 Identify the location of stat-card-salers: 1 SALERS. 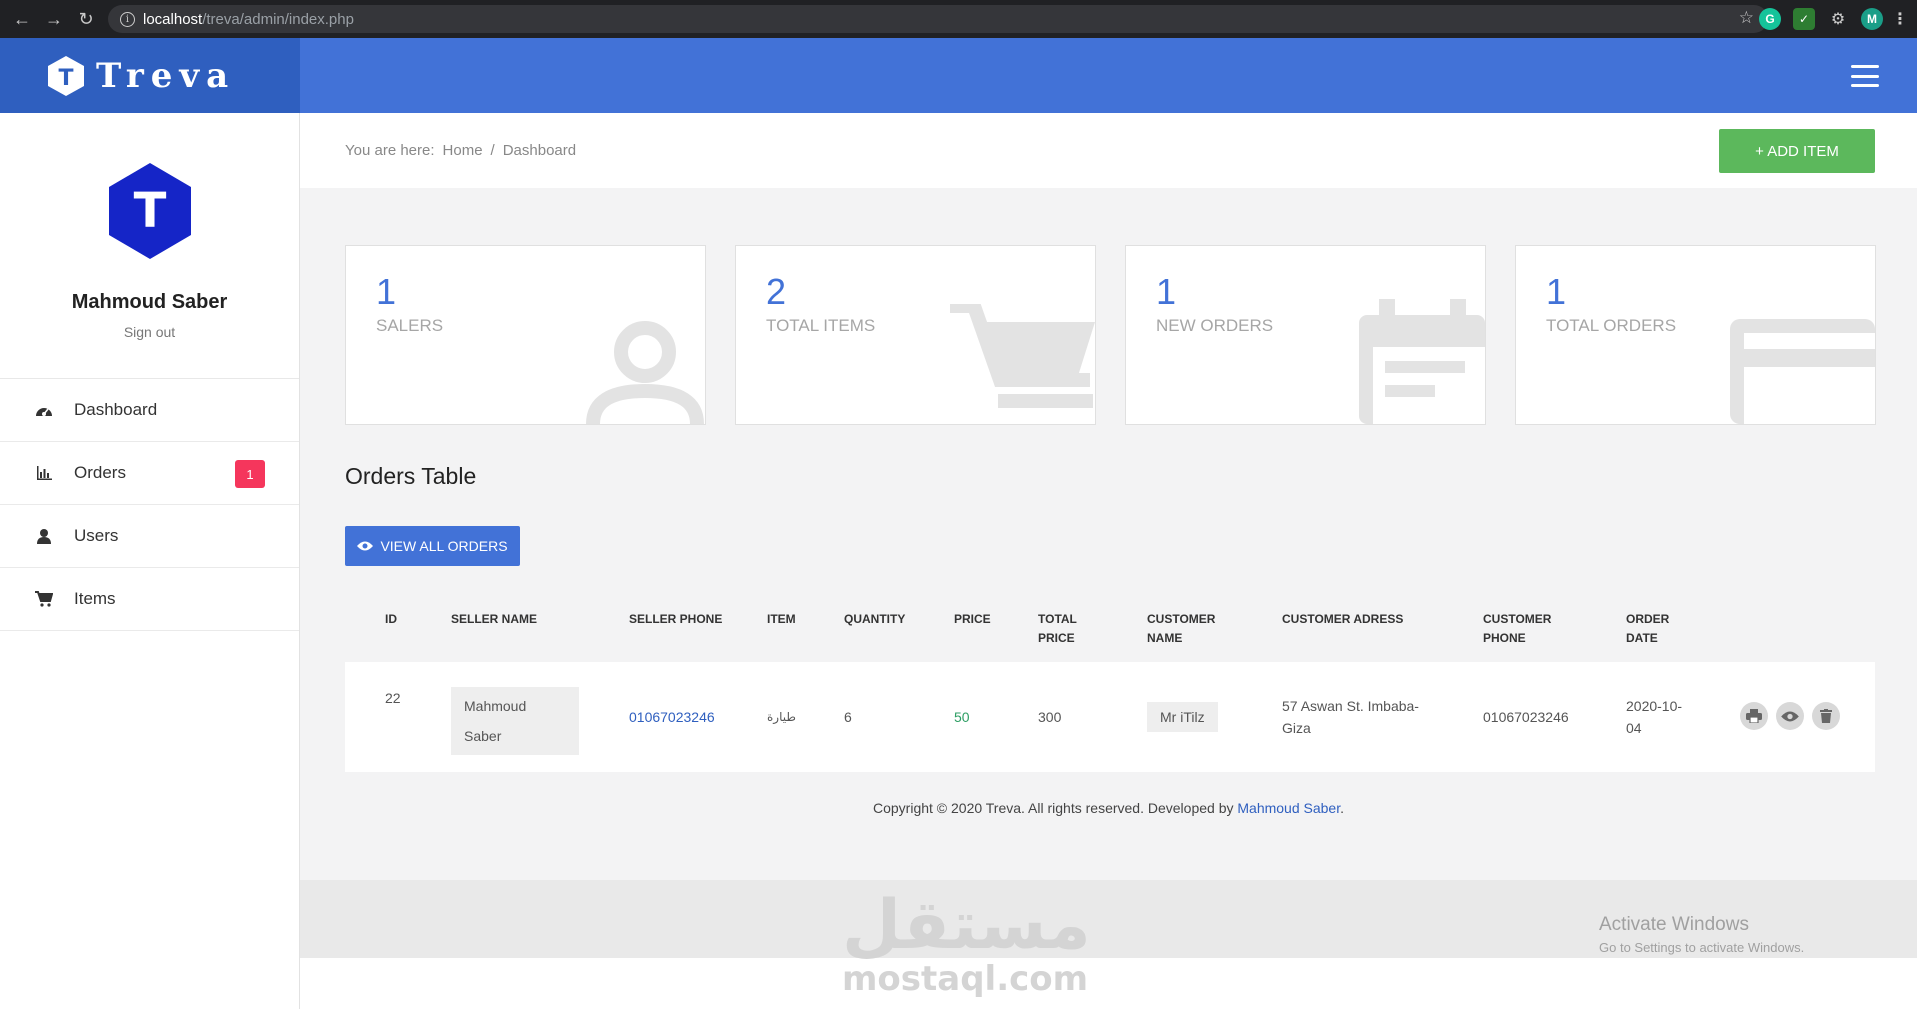
(525, 335).